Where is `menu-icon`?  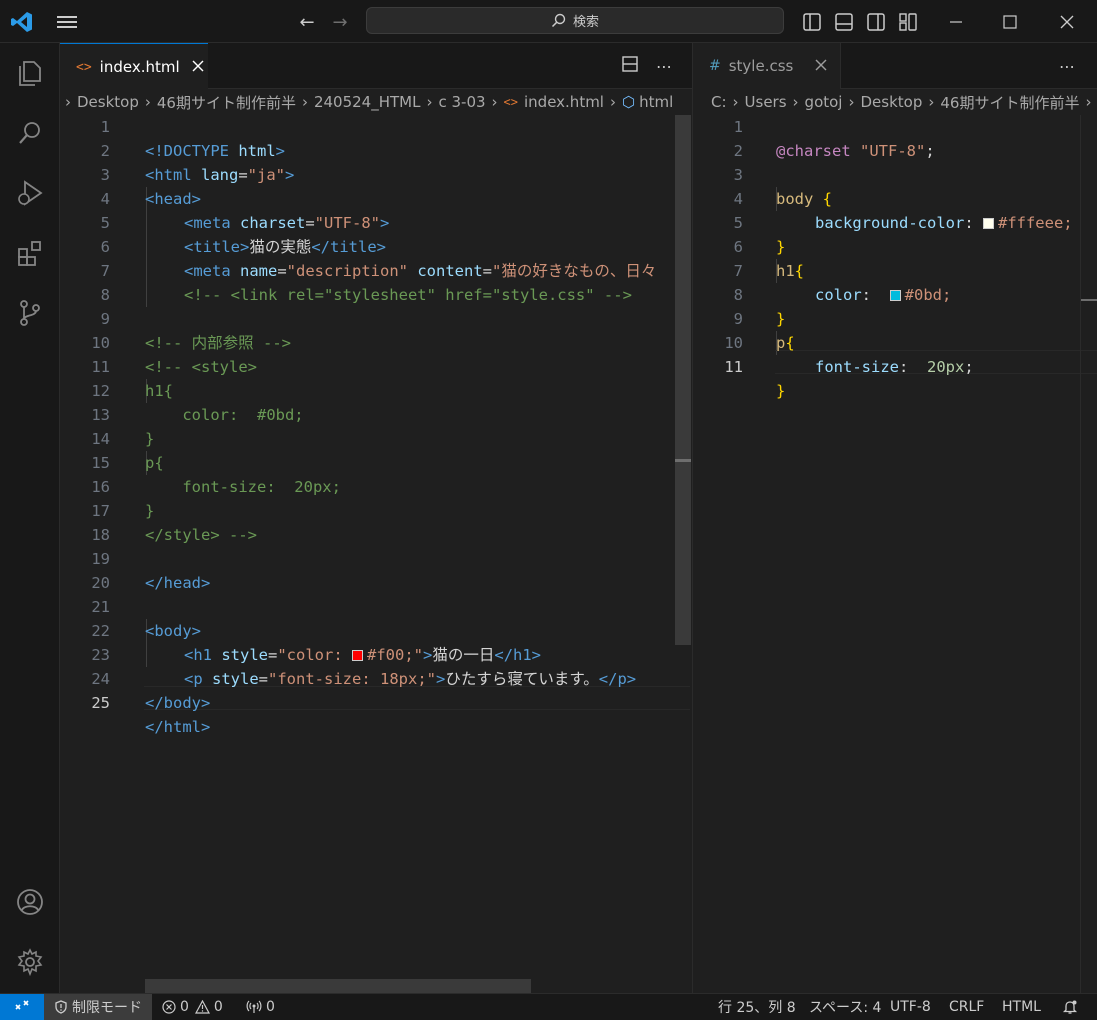
menu-icon is located at coordinates (67, 22).